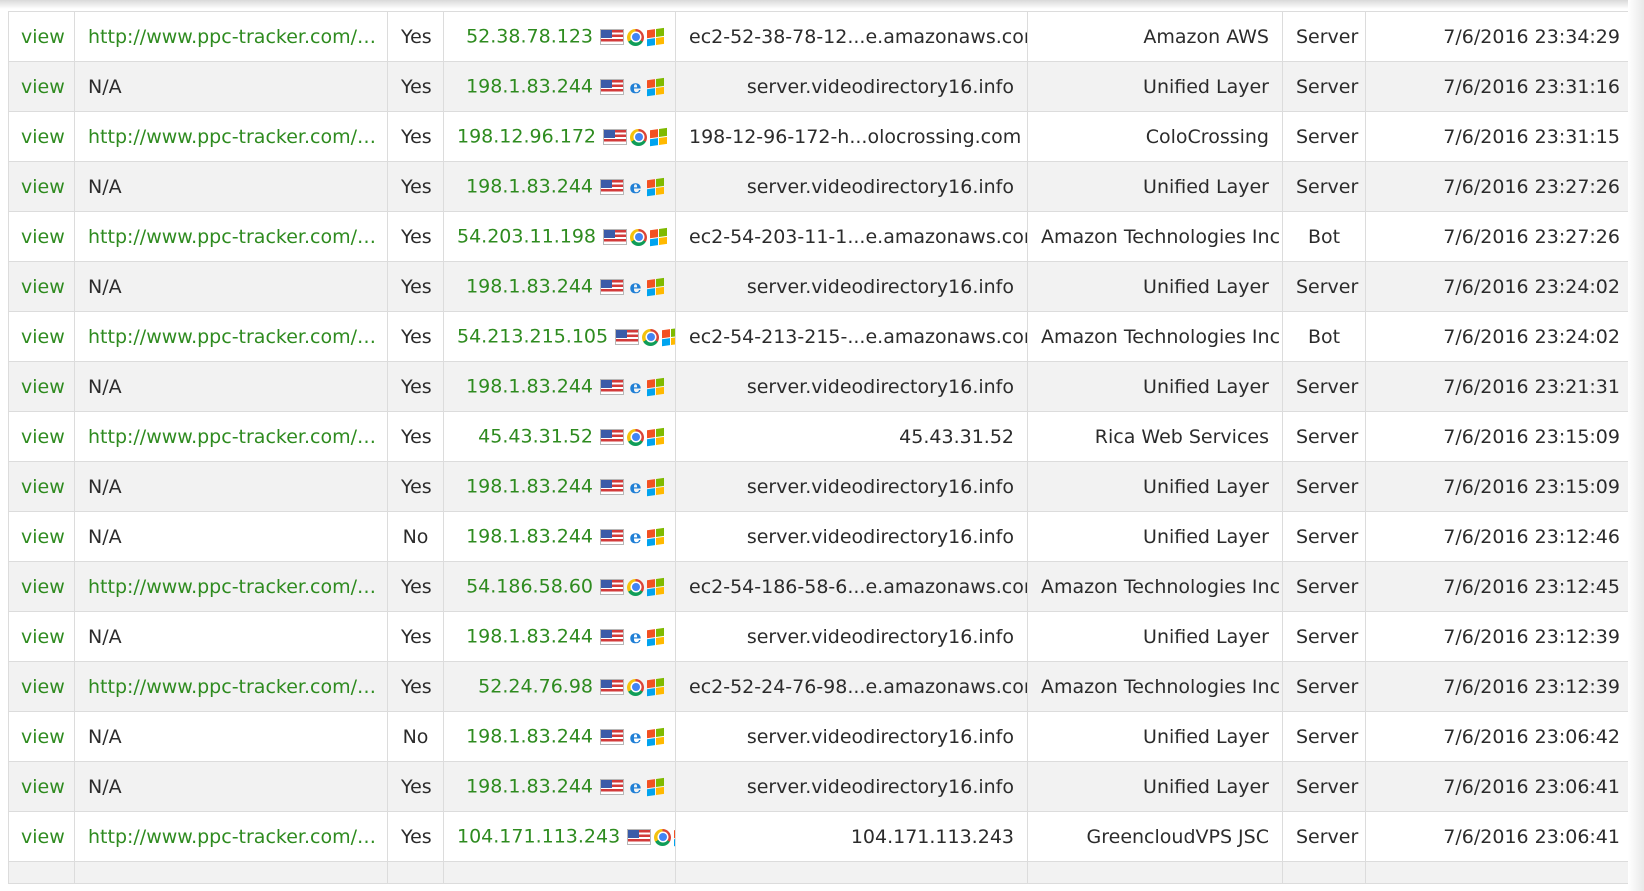  Describe the element at coordinates (529, 37) in the screenshot. I see `ip-link: 52.38.78.123` at that location.